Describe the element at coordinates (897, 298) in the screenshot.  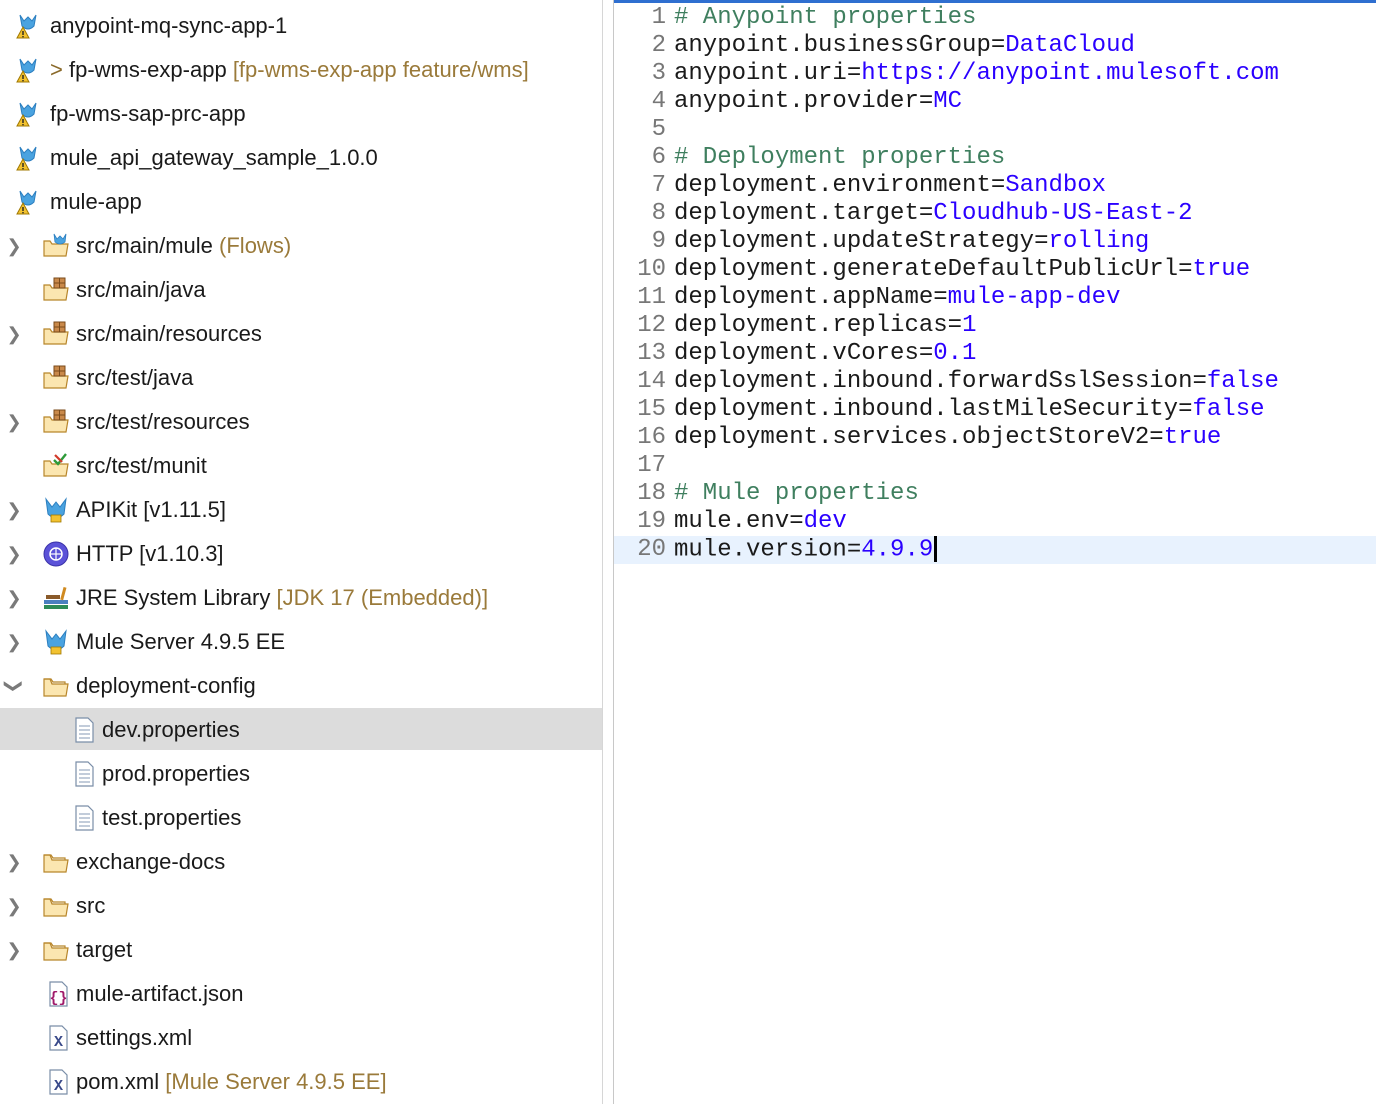
I see `line-content: deployment.appName=mule-app-dev` at that location.